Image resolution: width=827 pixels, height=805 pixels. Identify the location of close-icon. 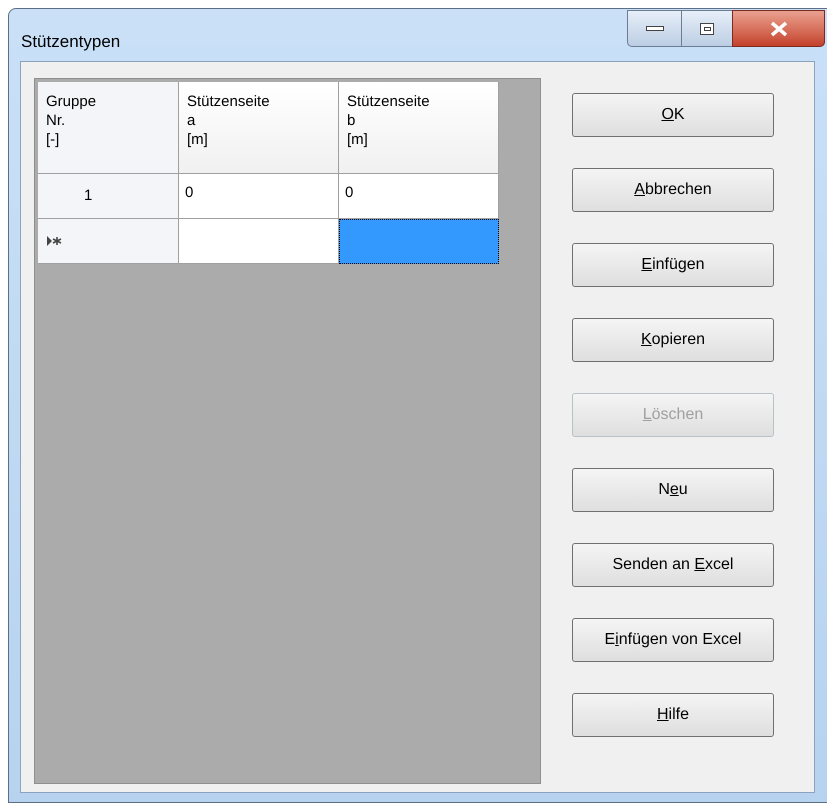
(778, 28).